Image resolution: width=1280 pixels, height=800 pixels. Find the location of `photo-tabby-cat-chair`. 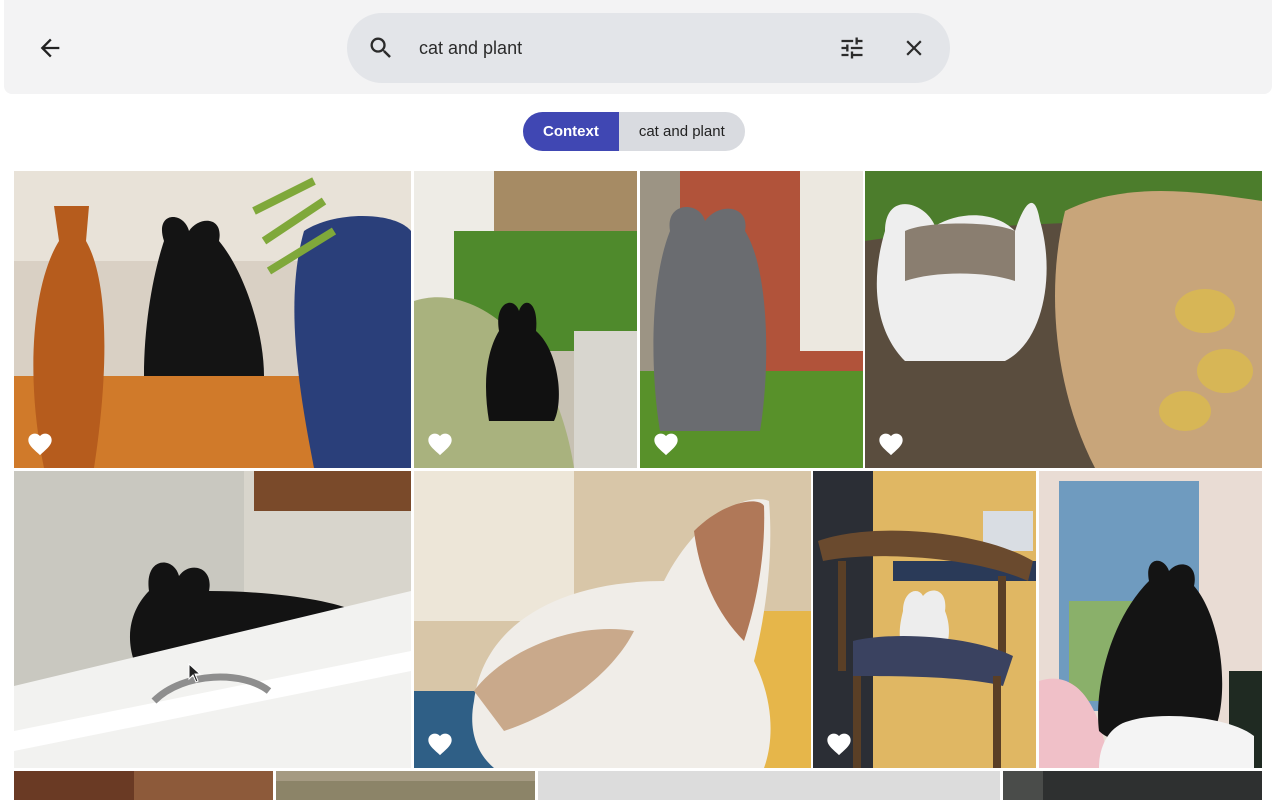

photo-tabby-cat-chair is located at coordinates (924, 619).